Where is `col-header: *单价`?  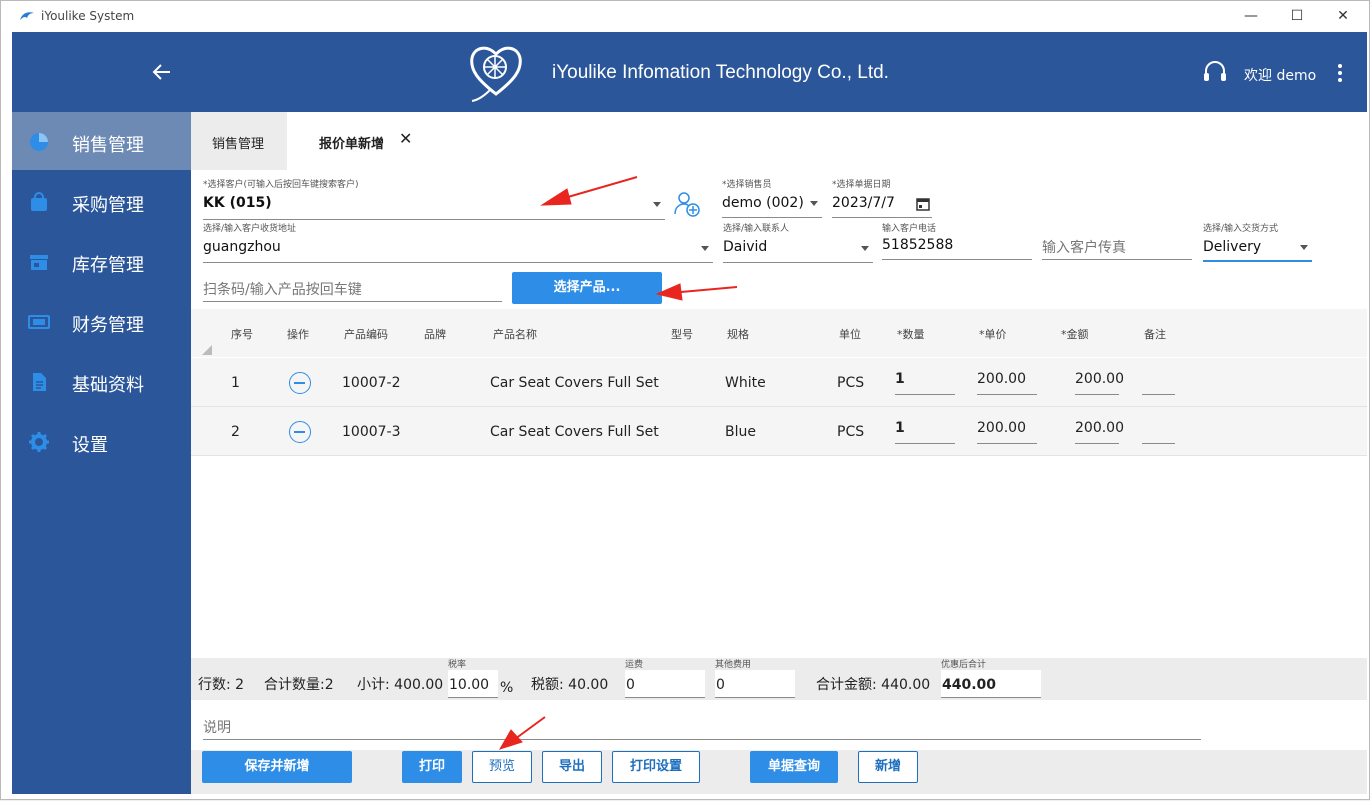 col-header: *单价 is located at coordinates (993, 334).